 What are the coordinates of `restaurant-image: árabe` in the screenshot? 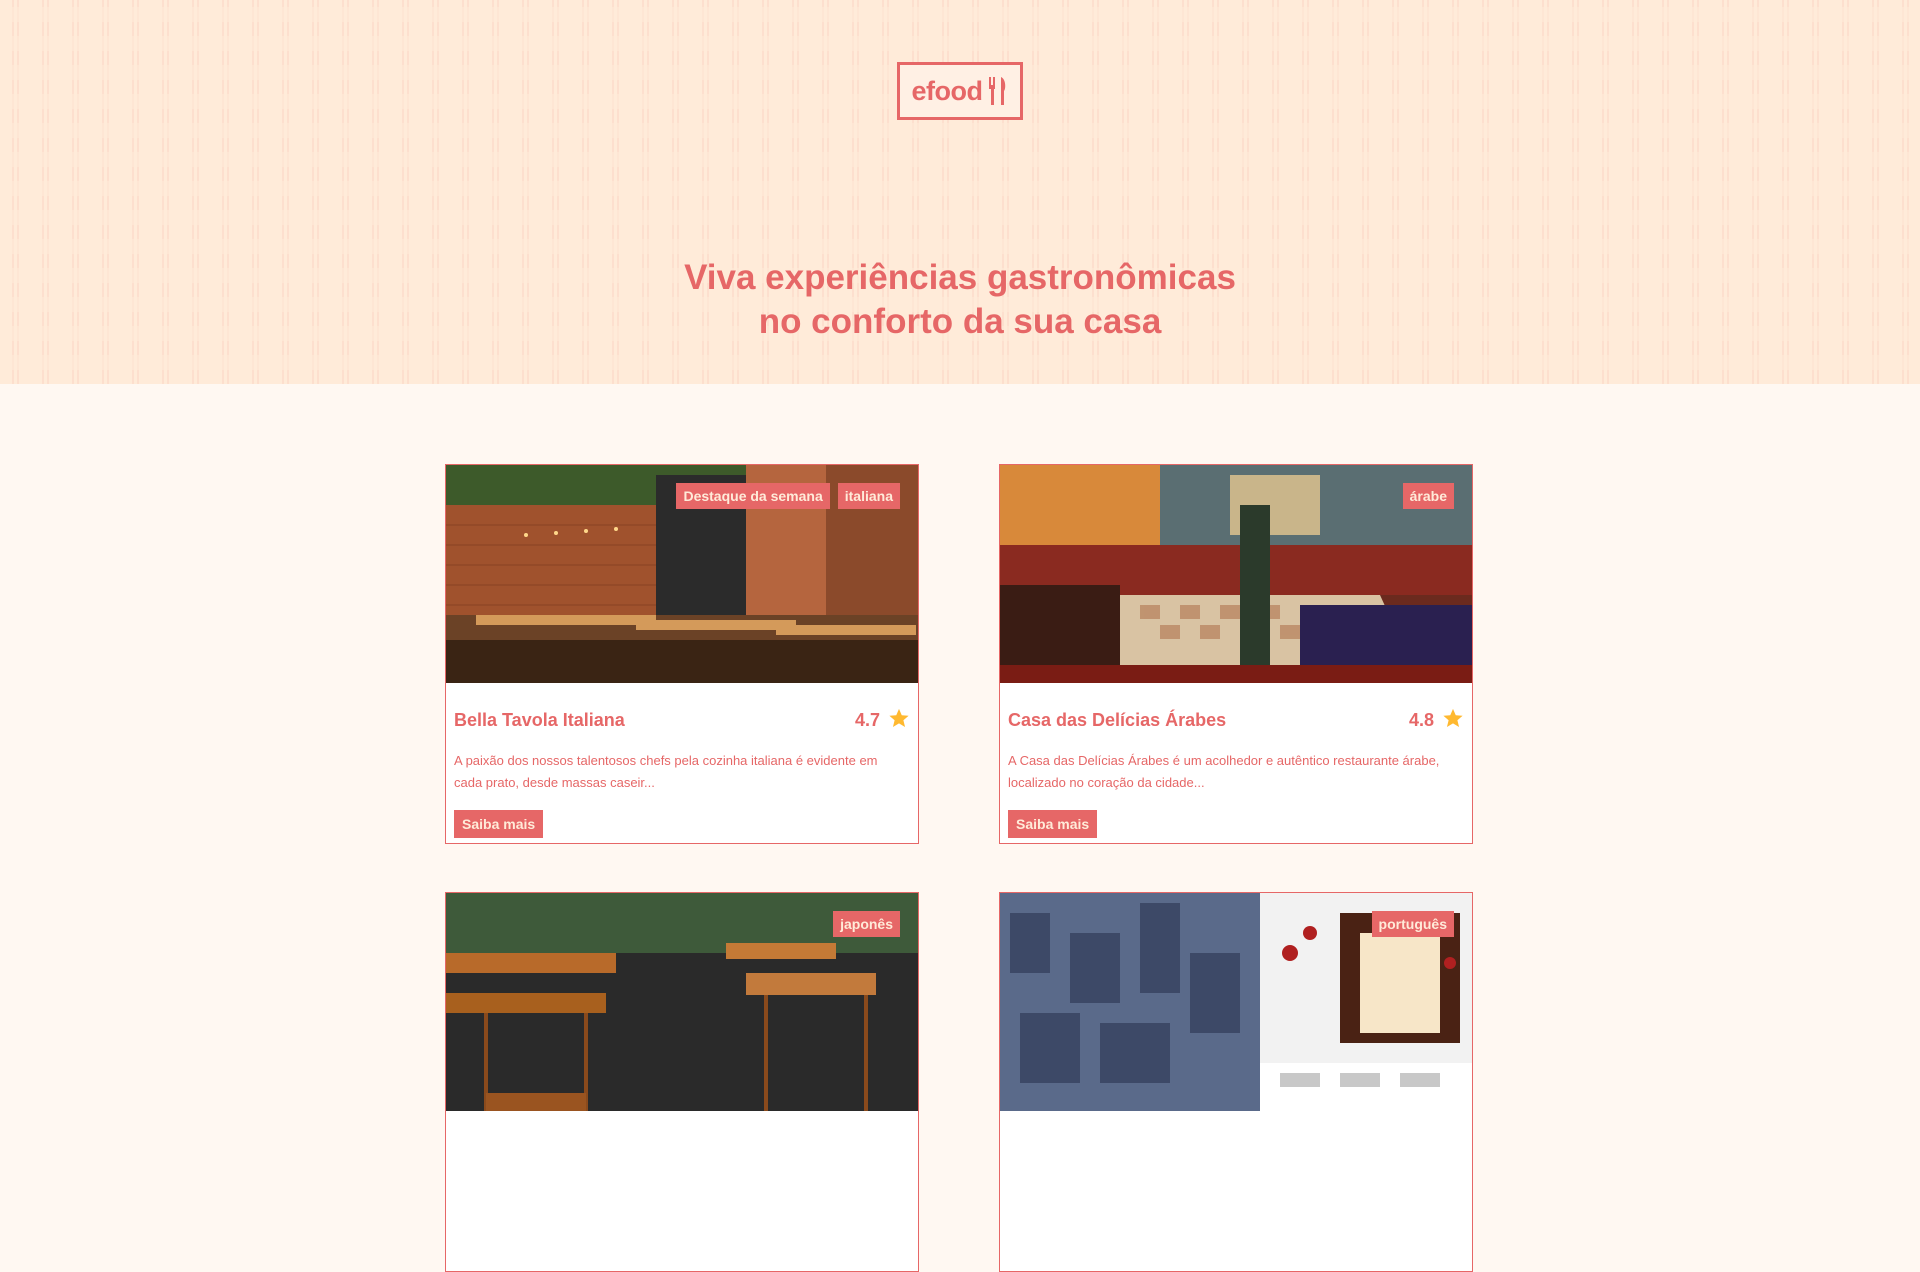 It's located at (1236, 574).